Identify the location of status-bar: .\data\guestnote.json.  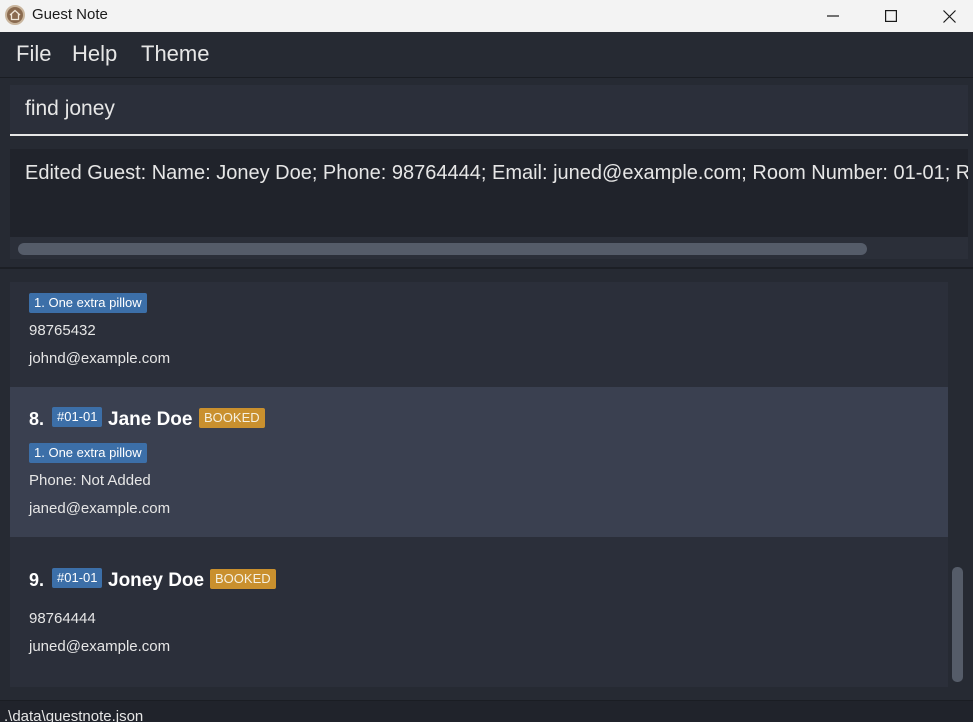
(486, 711).